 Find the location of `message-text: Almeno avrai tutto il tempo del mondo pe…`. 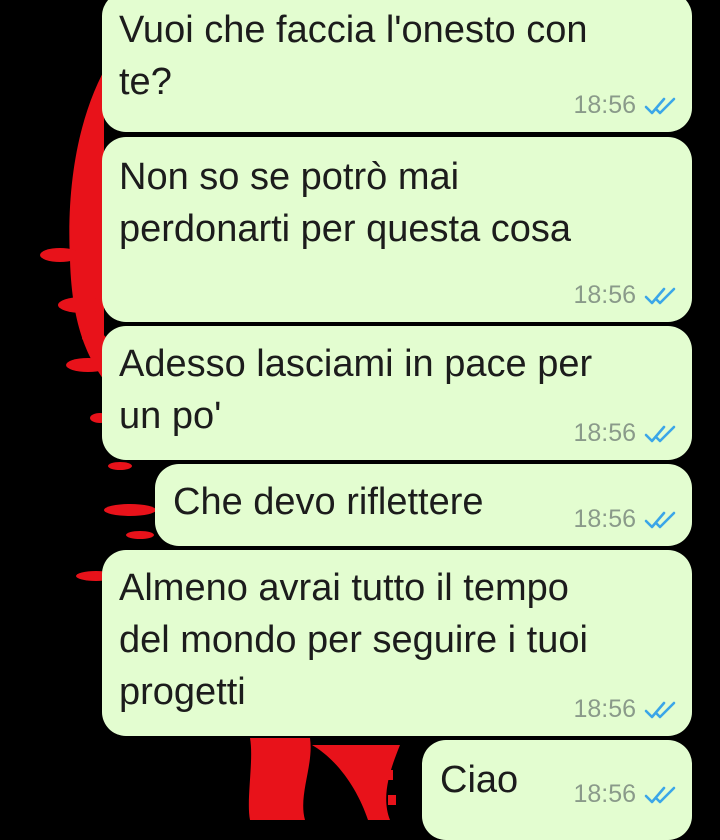

message-text: Almeno avrai tutto il tempo del mondo pe… is located at coordinates (353, 640).